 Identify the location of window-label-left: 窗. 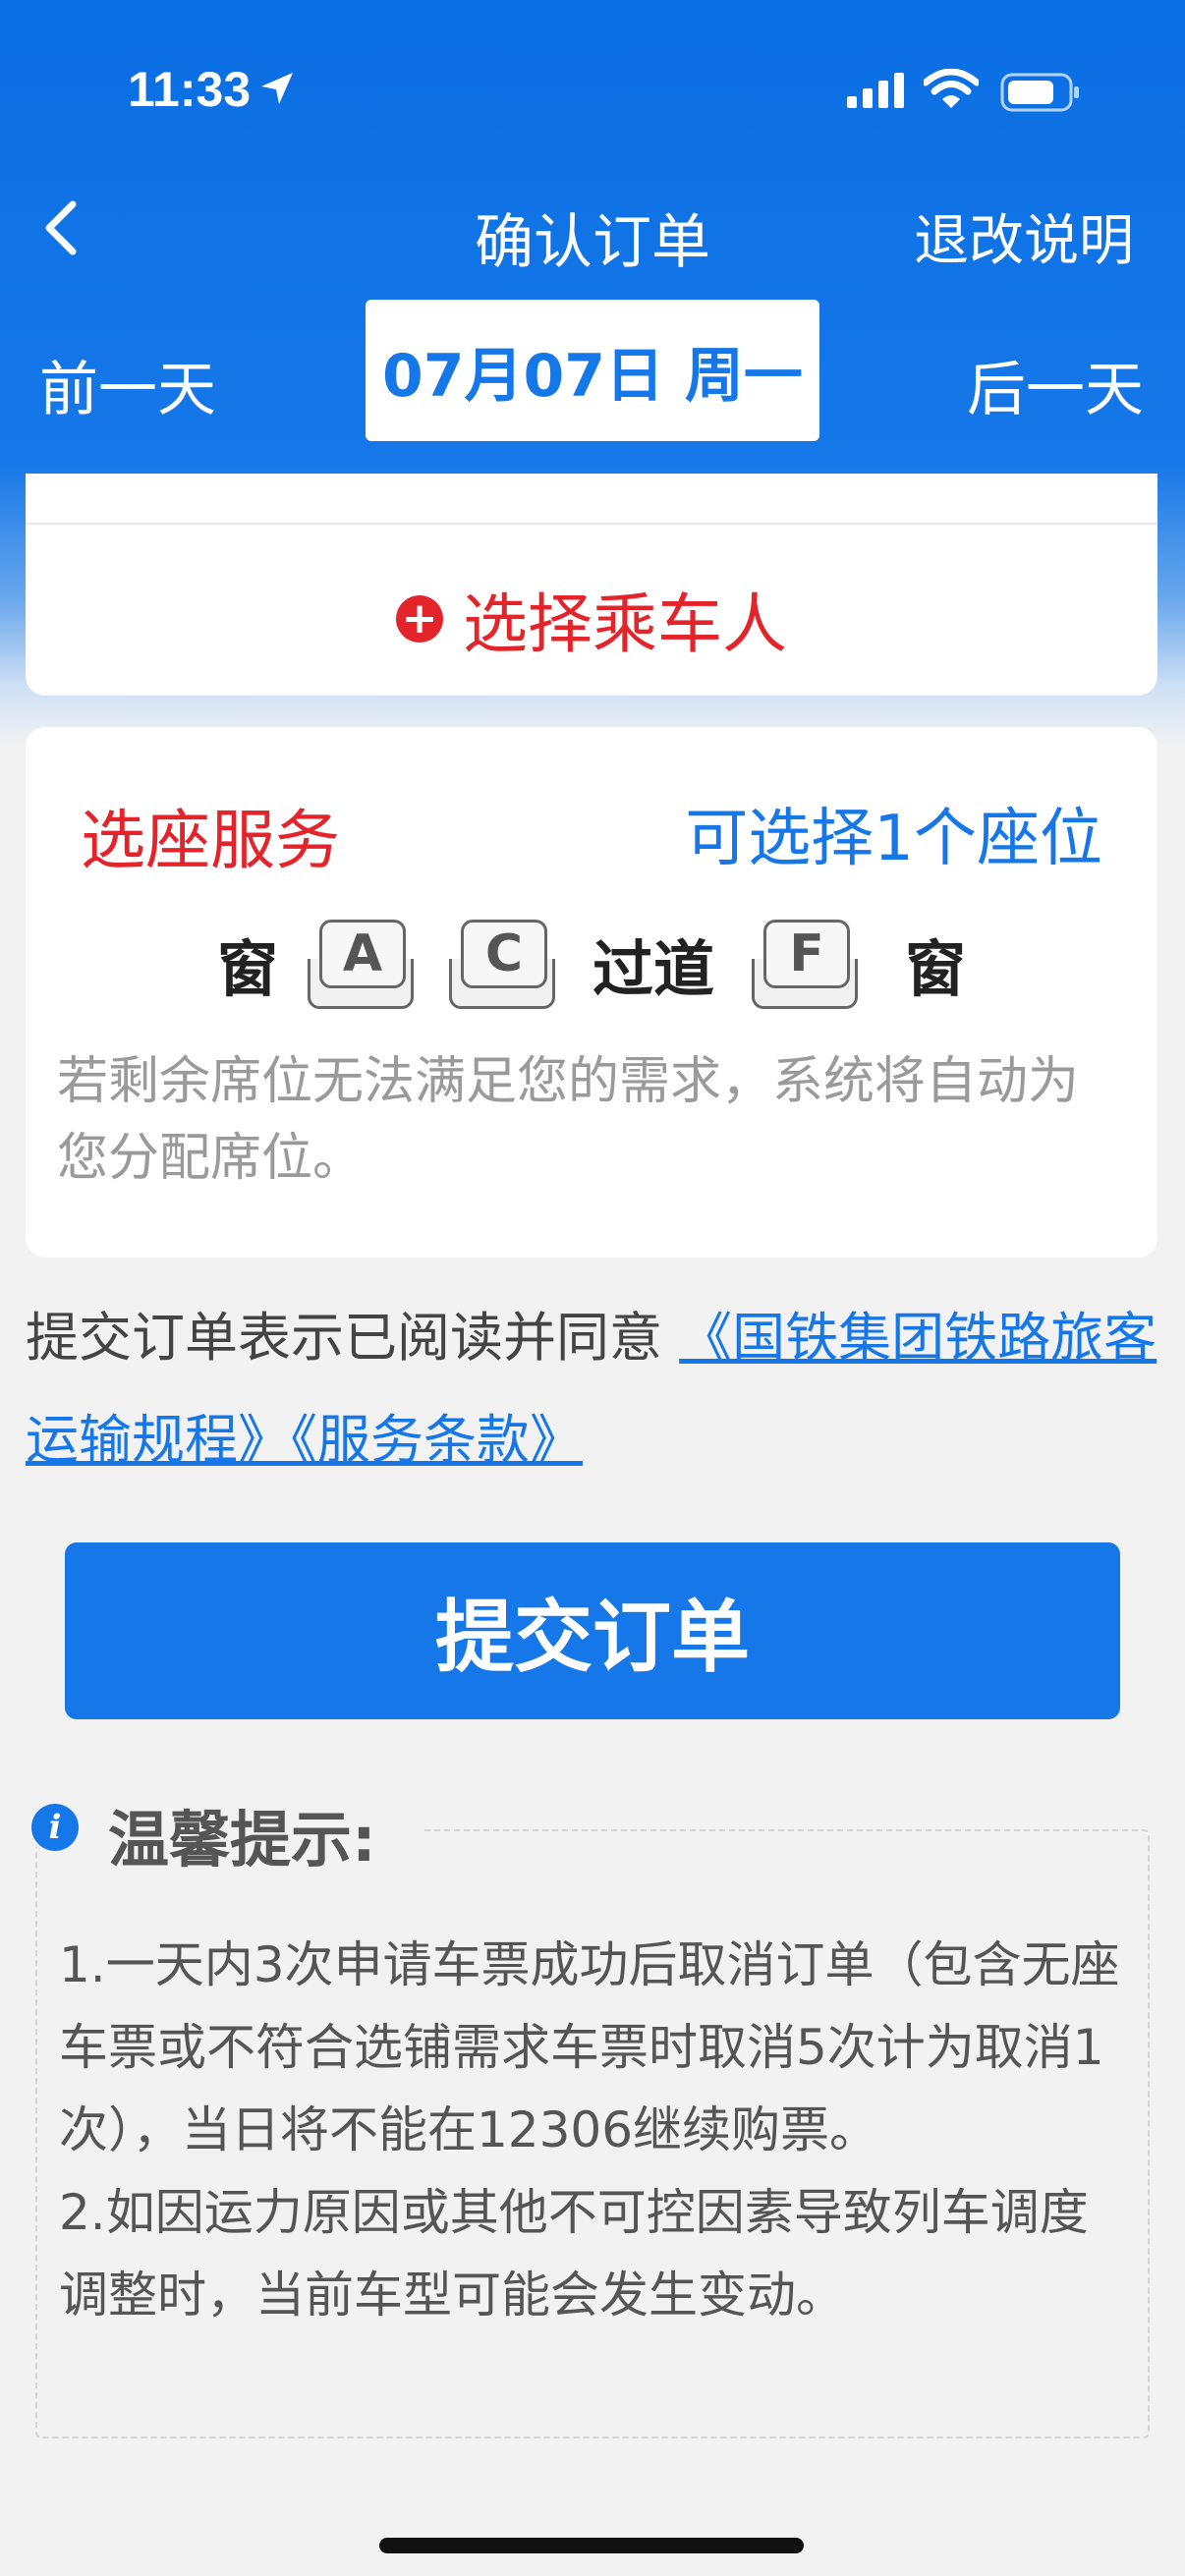
(247, 969).